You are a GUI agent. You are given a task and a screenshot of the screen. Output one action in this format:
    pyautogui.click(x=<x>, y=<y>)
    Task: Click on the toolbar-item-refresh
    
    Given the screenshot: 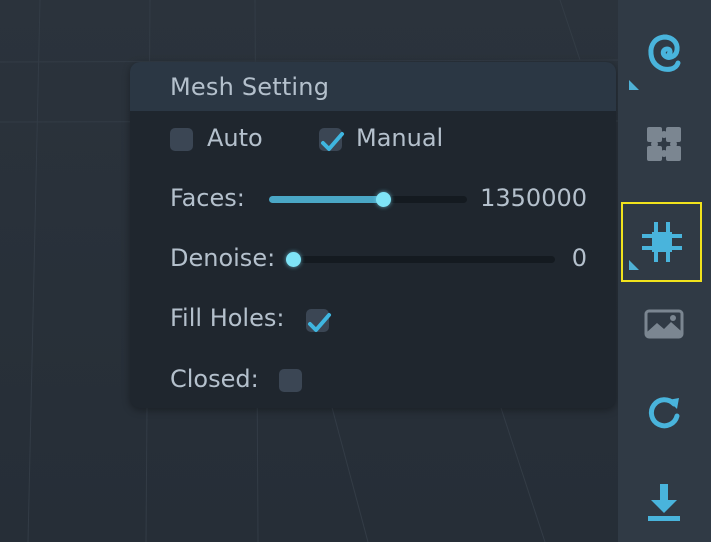 What is the action you would take?
    pyautogui.click(x=664, y=412)
    